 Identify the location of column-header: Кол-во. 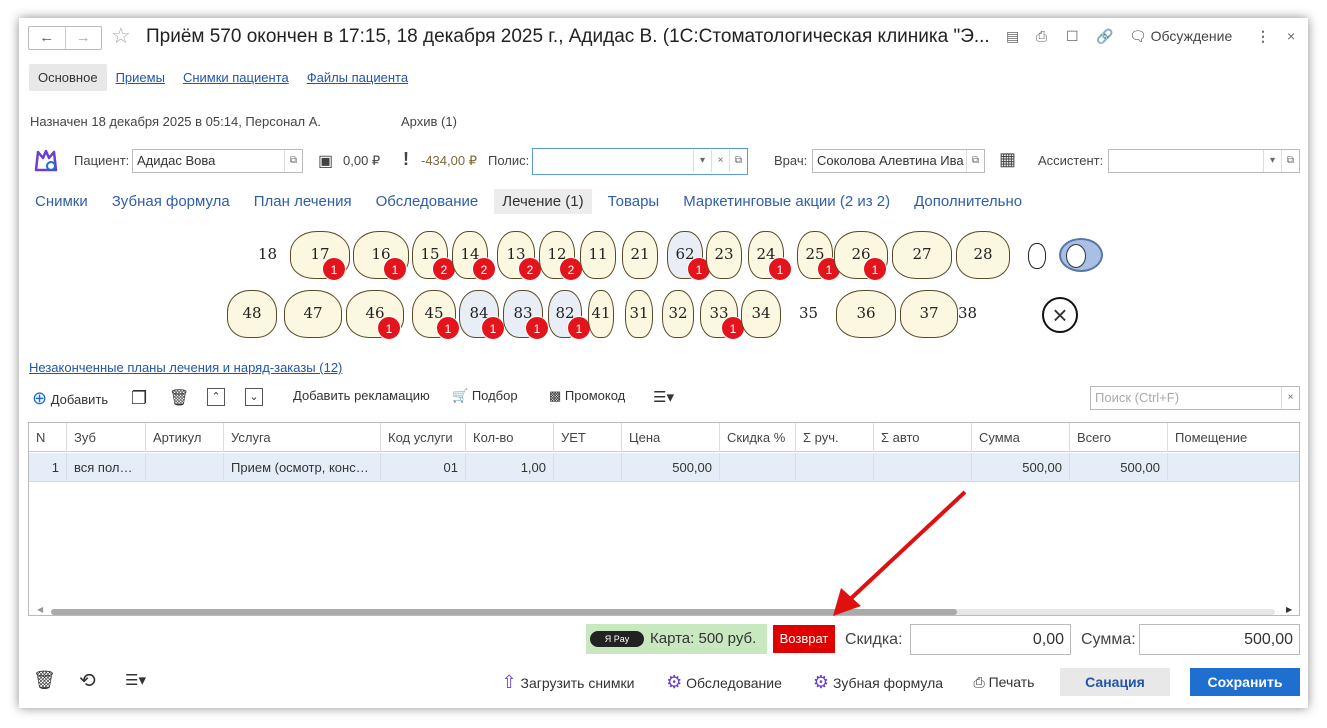
(510, 437).